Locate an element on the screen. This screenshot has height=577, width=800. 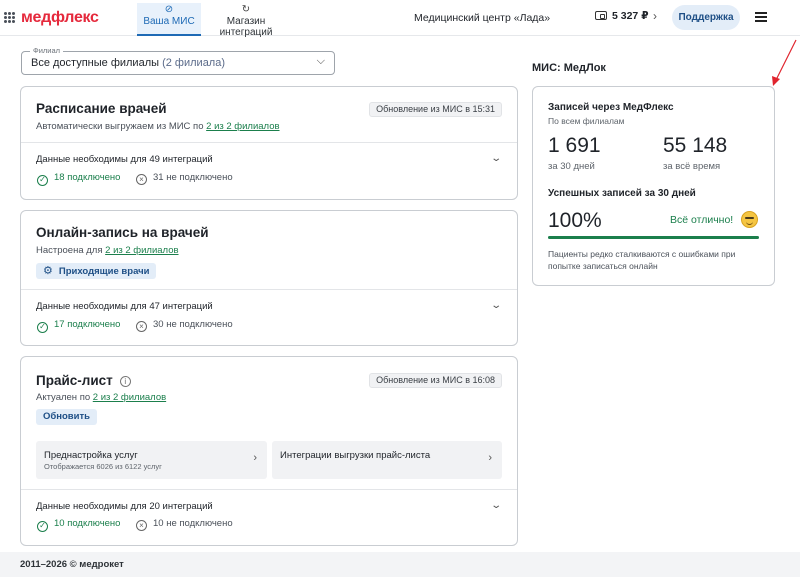
schedule-update-badge: Обновление из МИС в 15:31 is located at coordinates (435, 109).